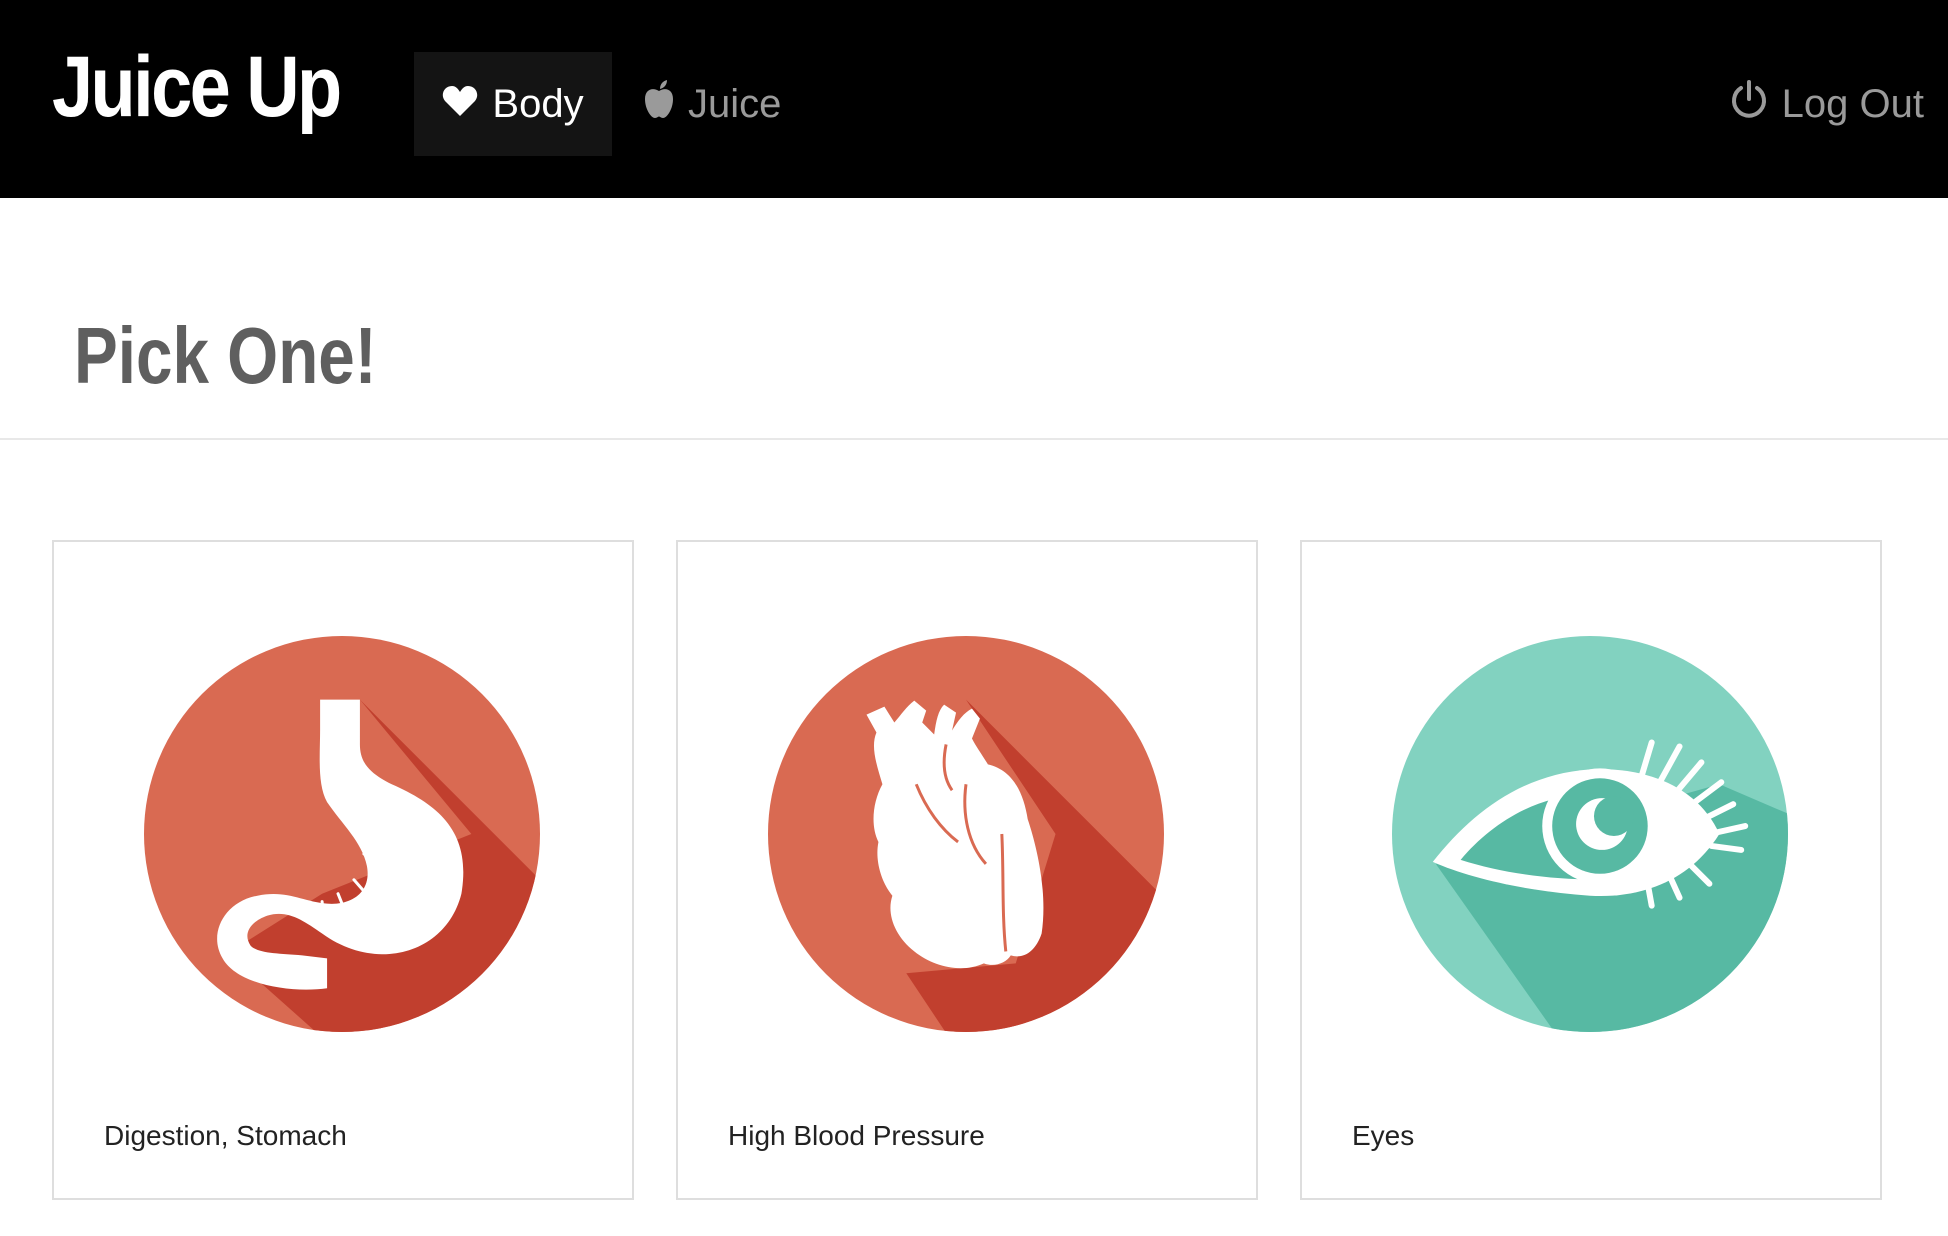  What do you see at coordinates (856, 1135) in the screenshot?
I see `card-label: High Blood Pressure` at bounding box center [856, 1135].